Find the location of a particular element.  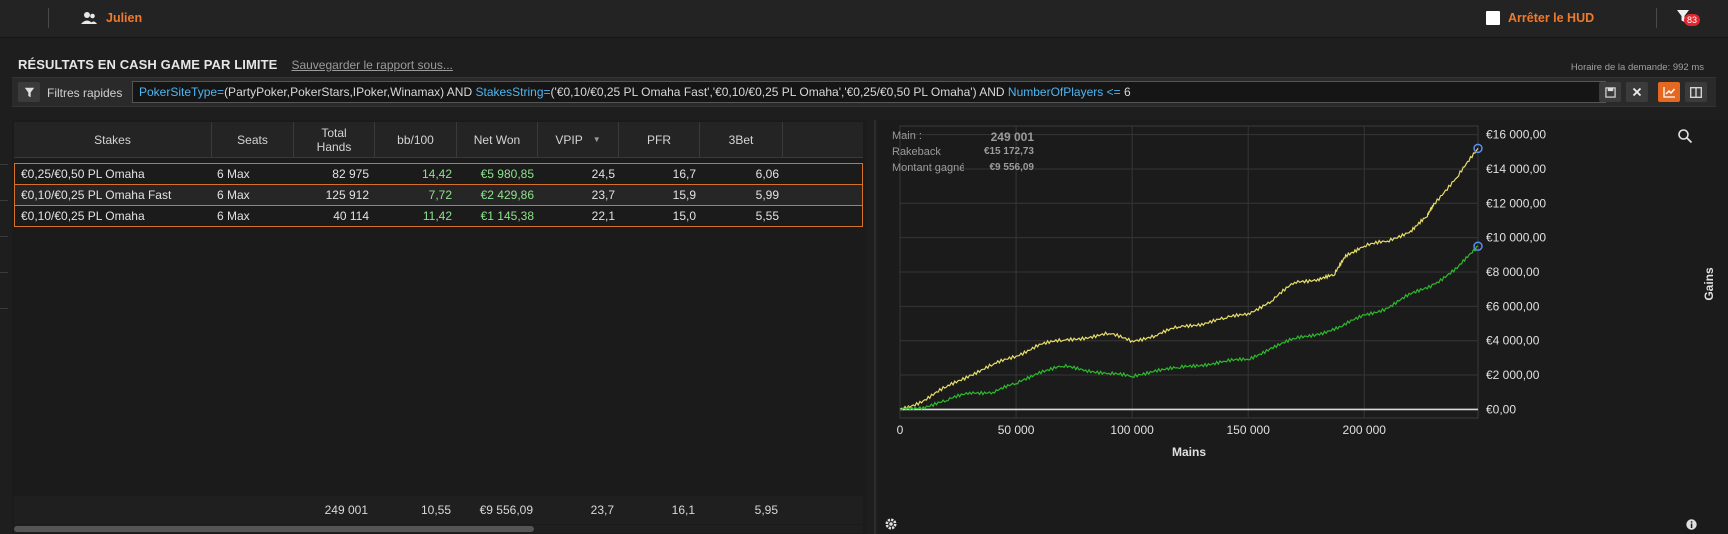

table-cell: 7,72 is located at coordinates (440, 195).